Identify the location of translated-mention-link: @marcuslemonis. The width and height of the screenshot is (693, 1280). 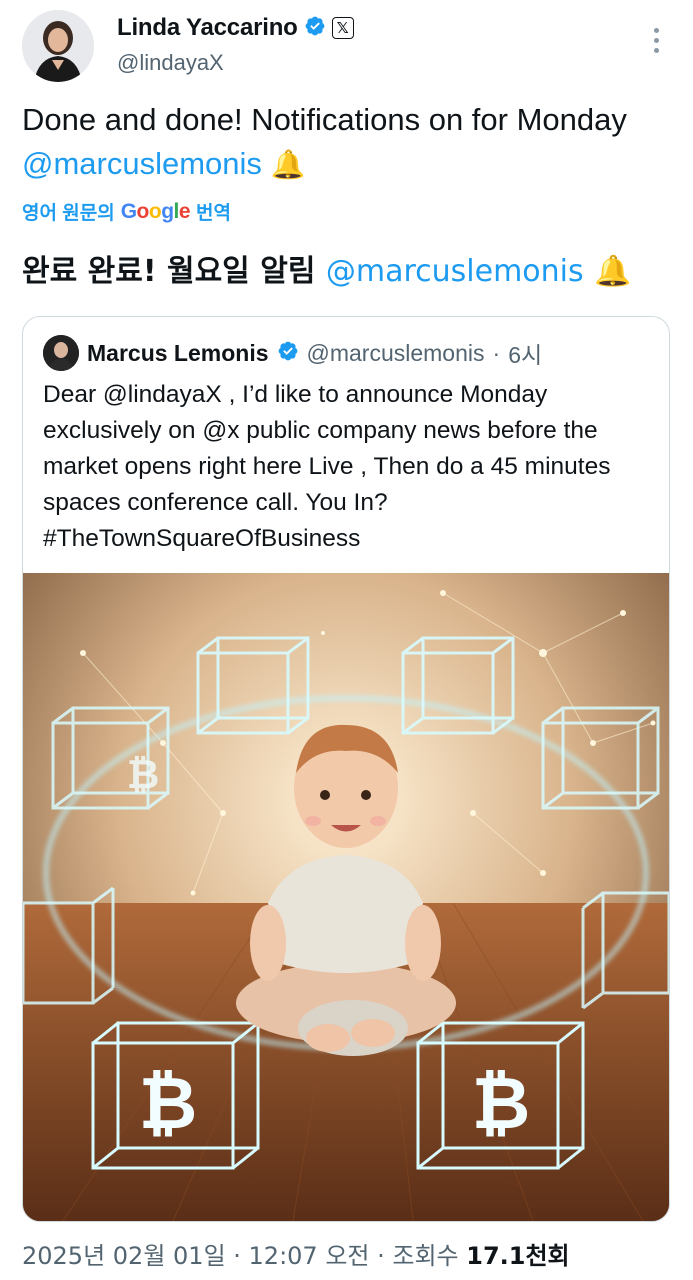
(455, 271).